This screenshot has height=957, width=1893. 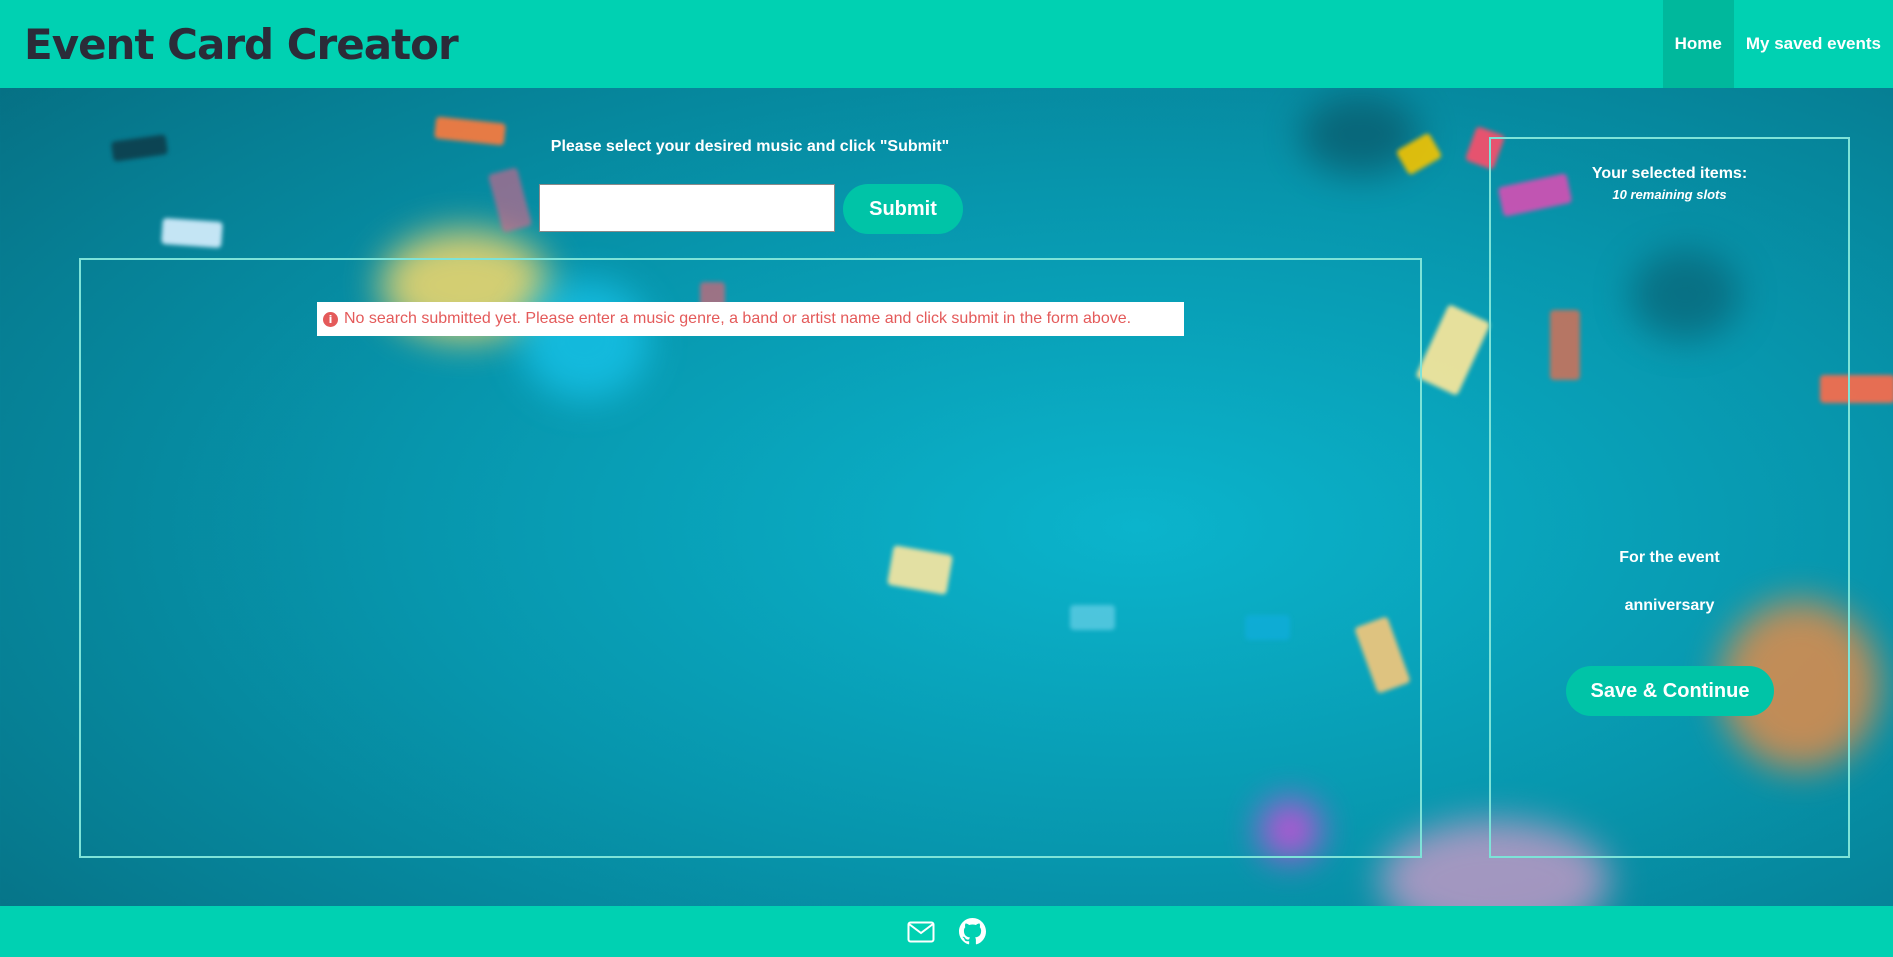 I want to click on event-name: anniversary, so click(x=1669, y=605).